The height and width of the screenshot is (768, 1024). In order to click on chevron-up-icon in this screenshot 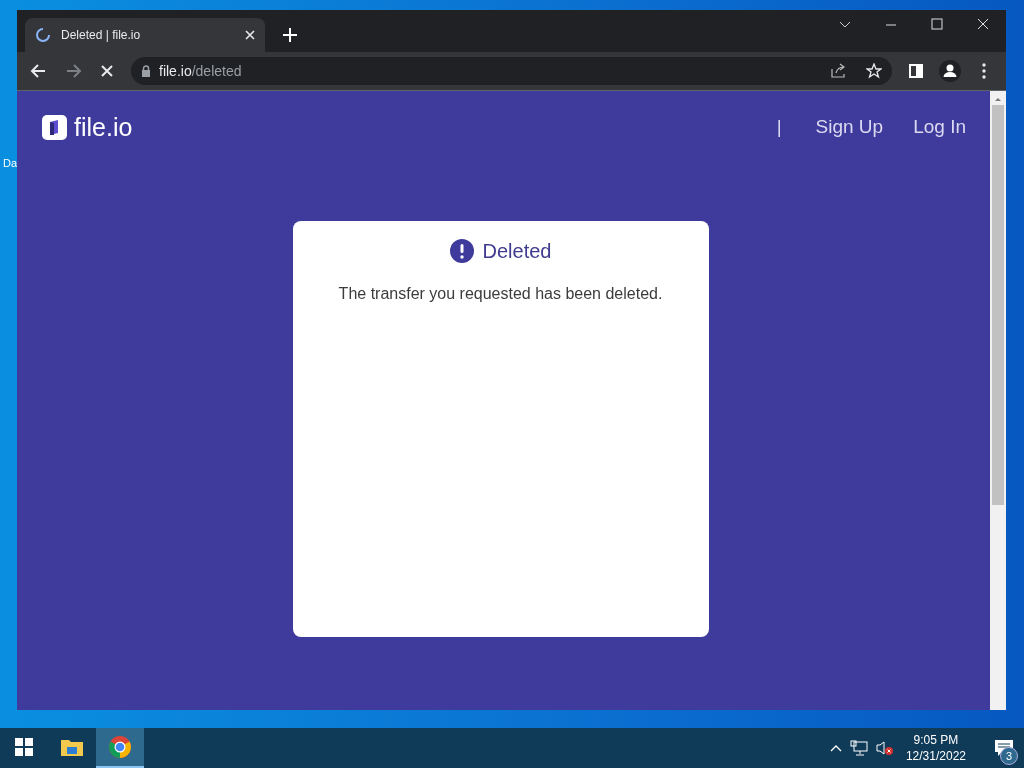, I will do `click(835, 748)`.